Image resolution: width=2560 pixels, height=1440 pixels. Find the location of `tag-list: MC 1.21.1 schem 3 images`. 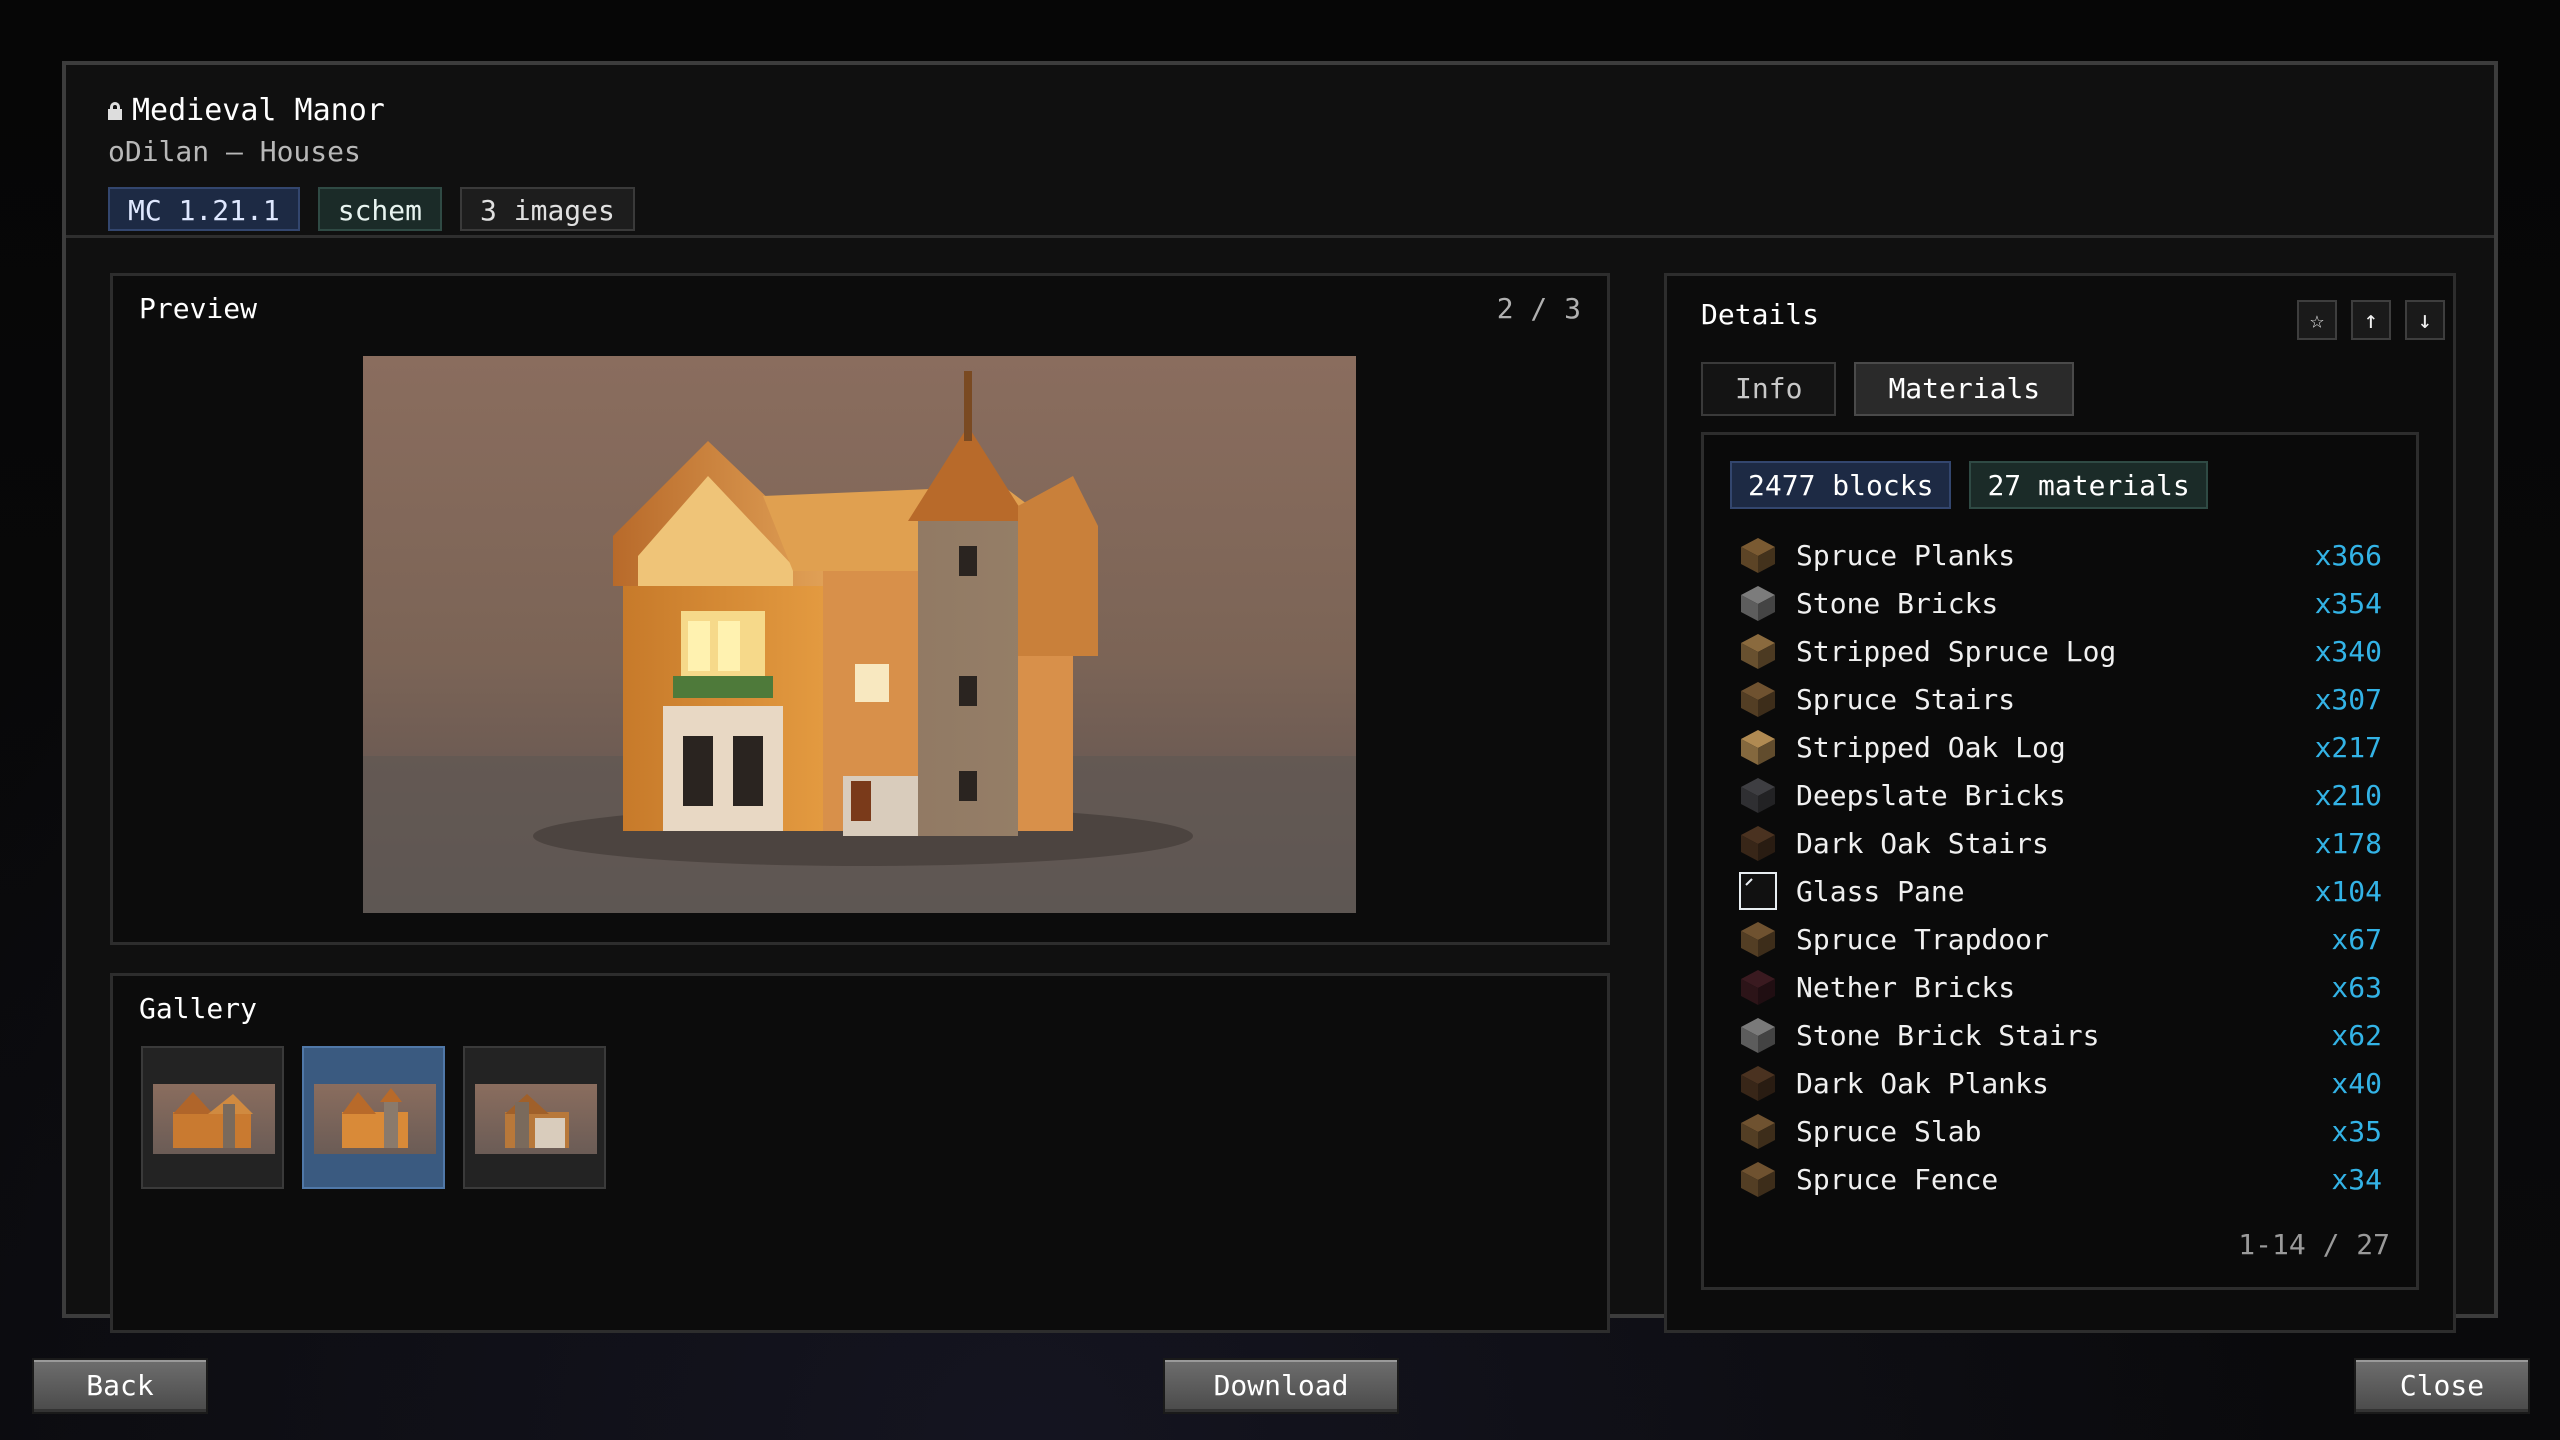

tag-list: MC 1.21.1 schem 3 images is located at coordinates (371, 209).